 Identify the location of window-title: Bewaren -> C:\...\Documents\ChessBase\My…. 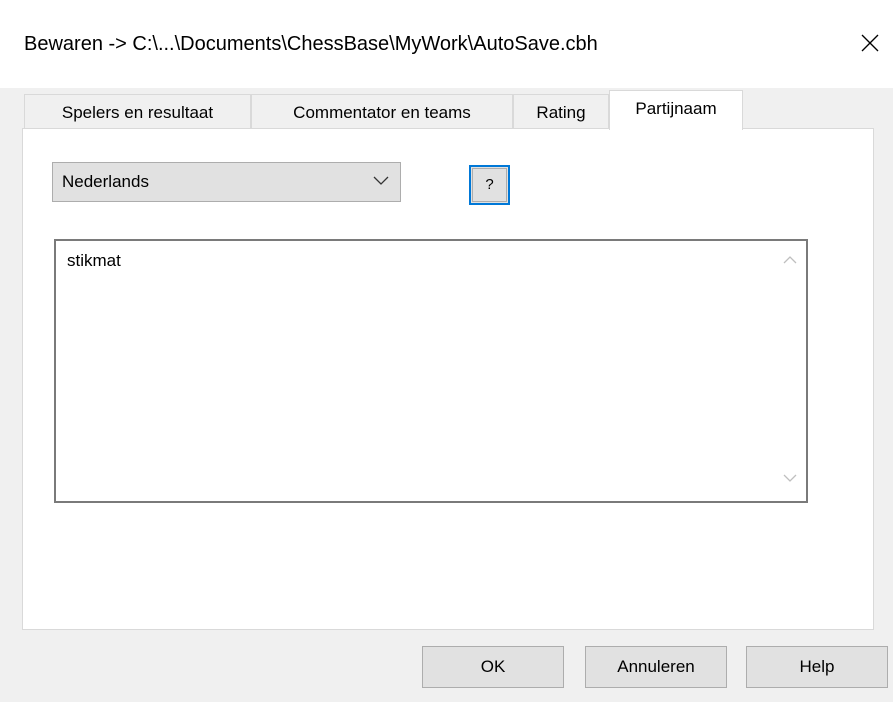
(311, 44).